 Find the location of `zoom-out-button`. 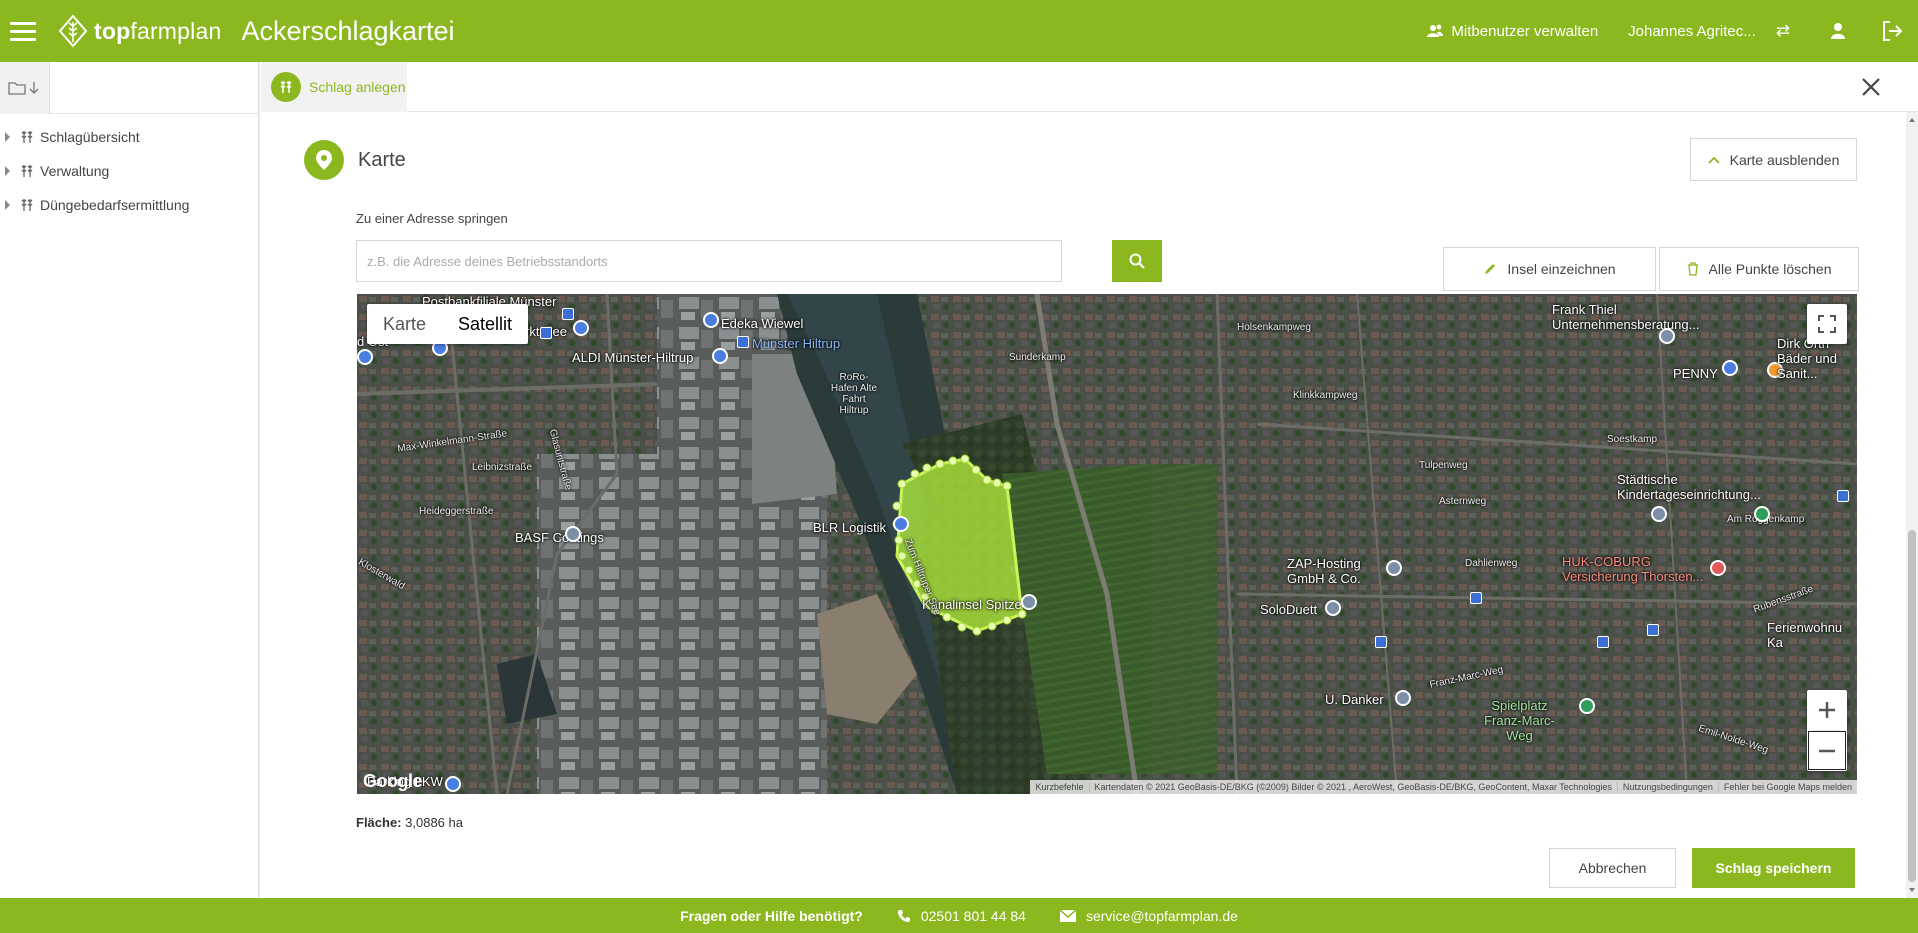

zoom-out-button is located at coordinates (1827, 750).